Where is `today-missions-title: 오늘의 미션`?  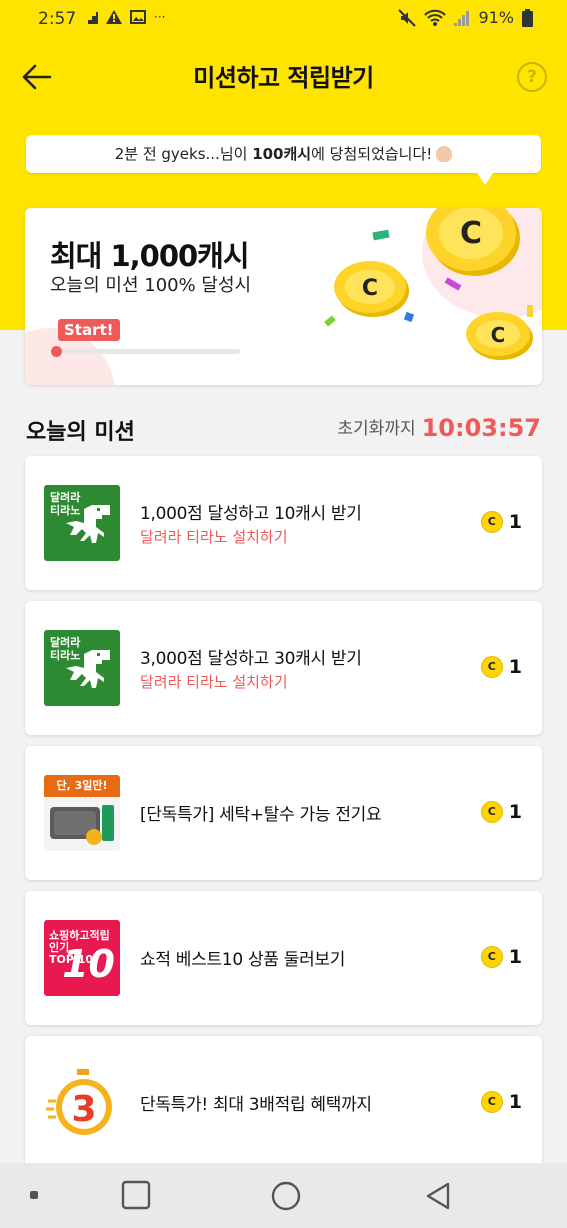
today-missions-title: 오늘의 미션 is located at coordinates (80, 432).